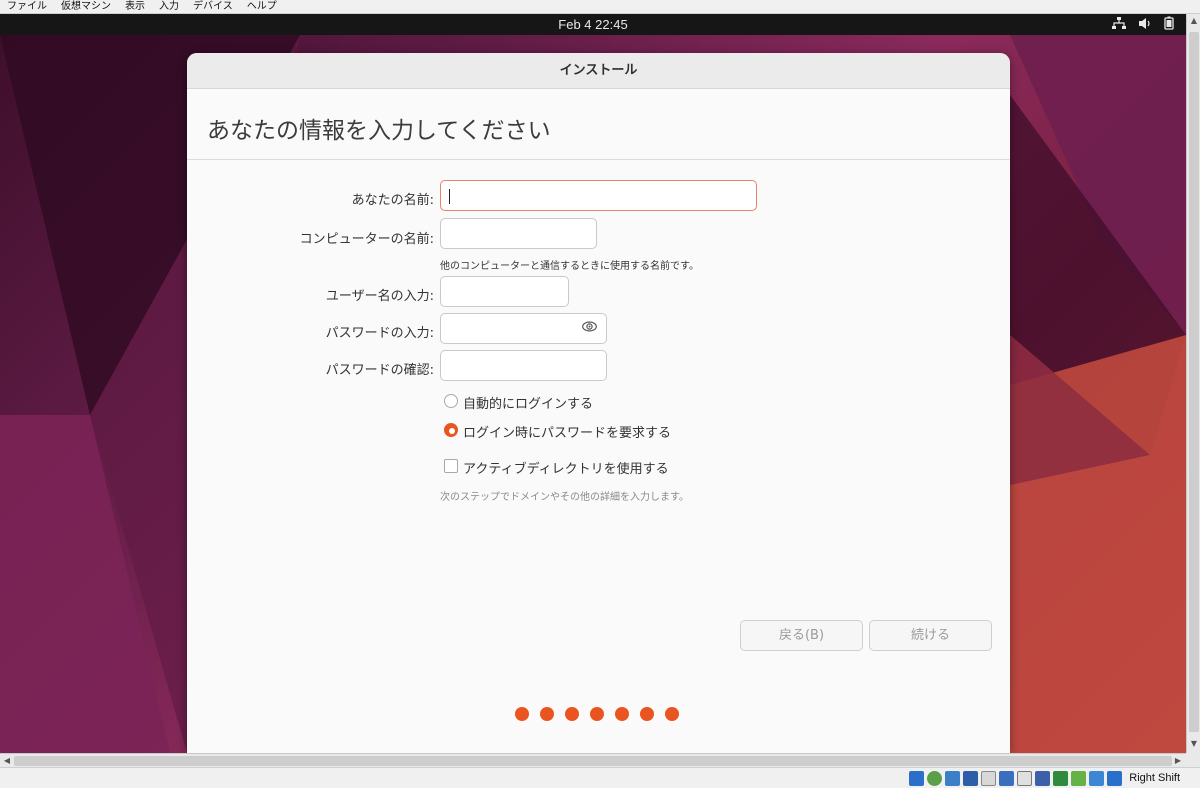 The height and width of the screenshot is (788, 1200). I want to click on active-directory-label: アクティブディレクトリを使用する, so click(566, 467).